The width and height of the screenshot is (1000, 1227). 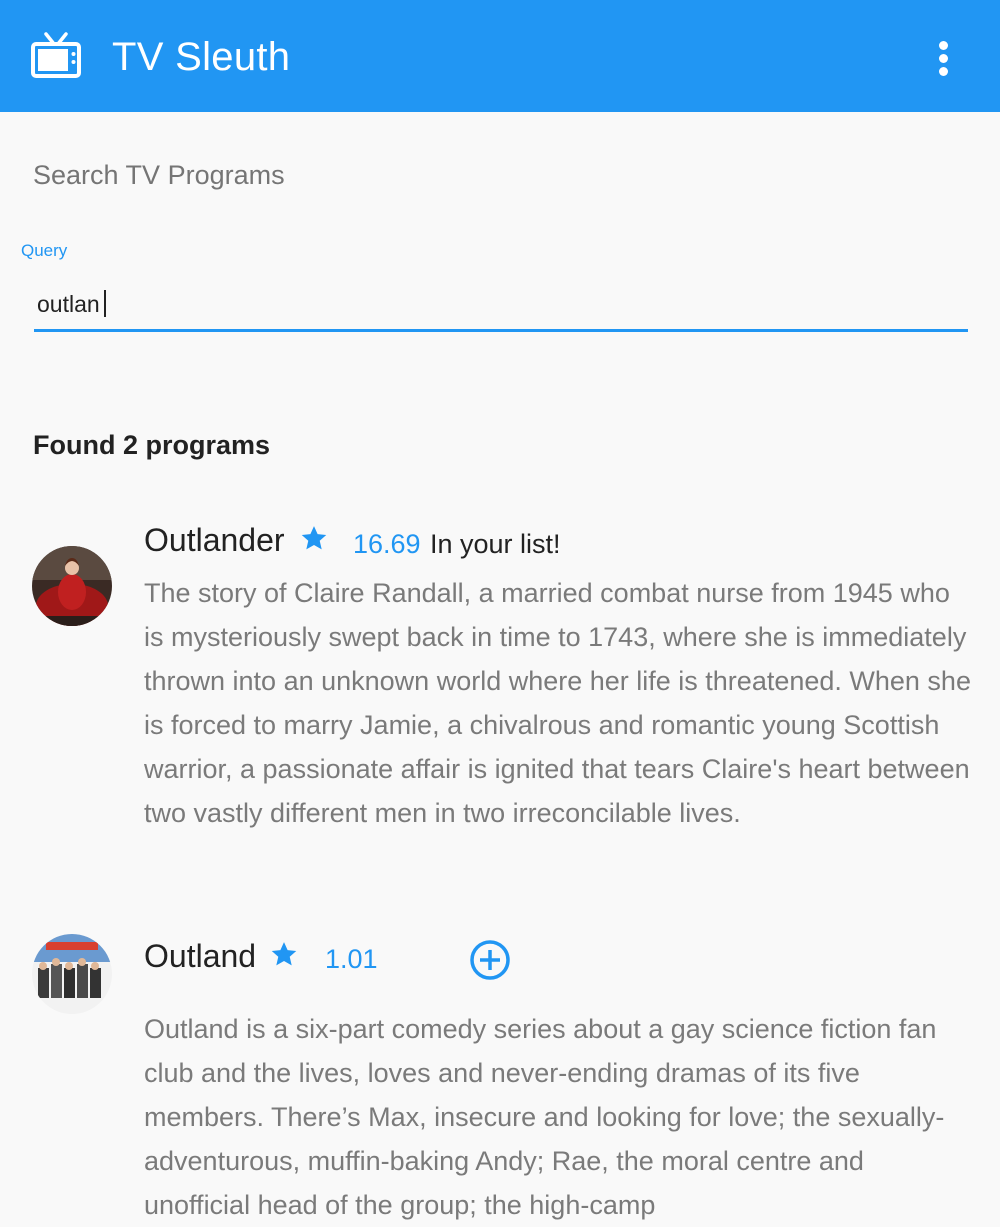 I want to click on query-label: Query, so click(x=44, y=250).